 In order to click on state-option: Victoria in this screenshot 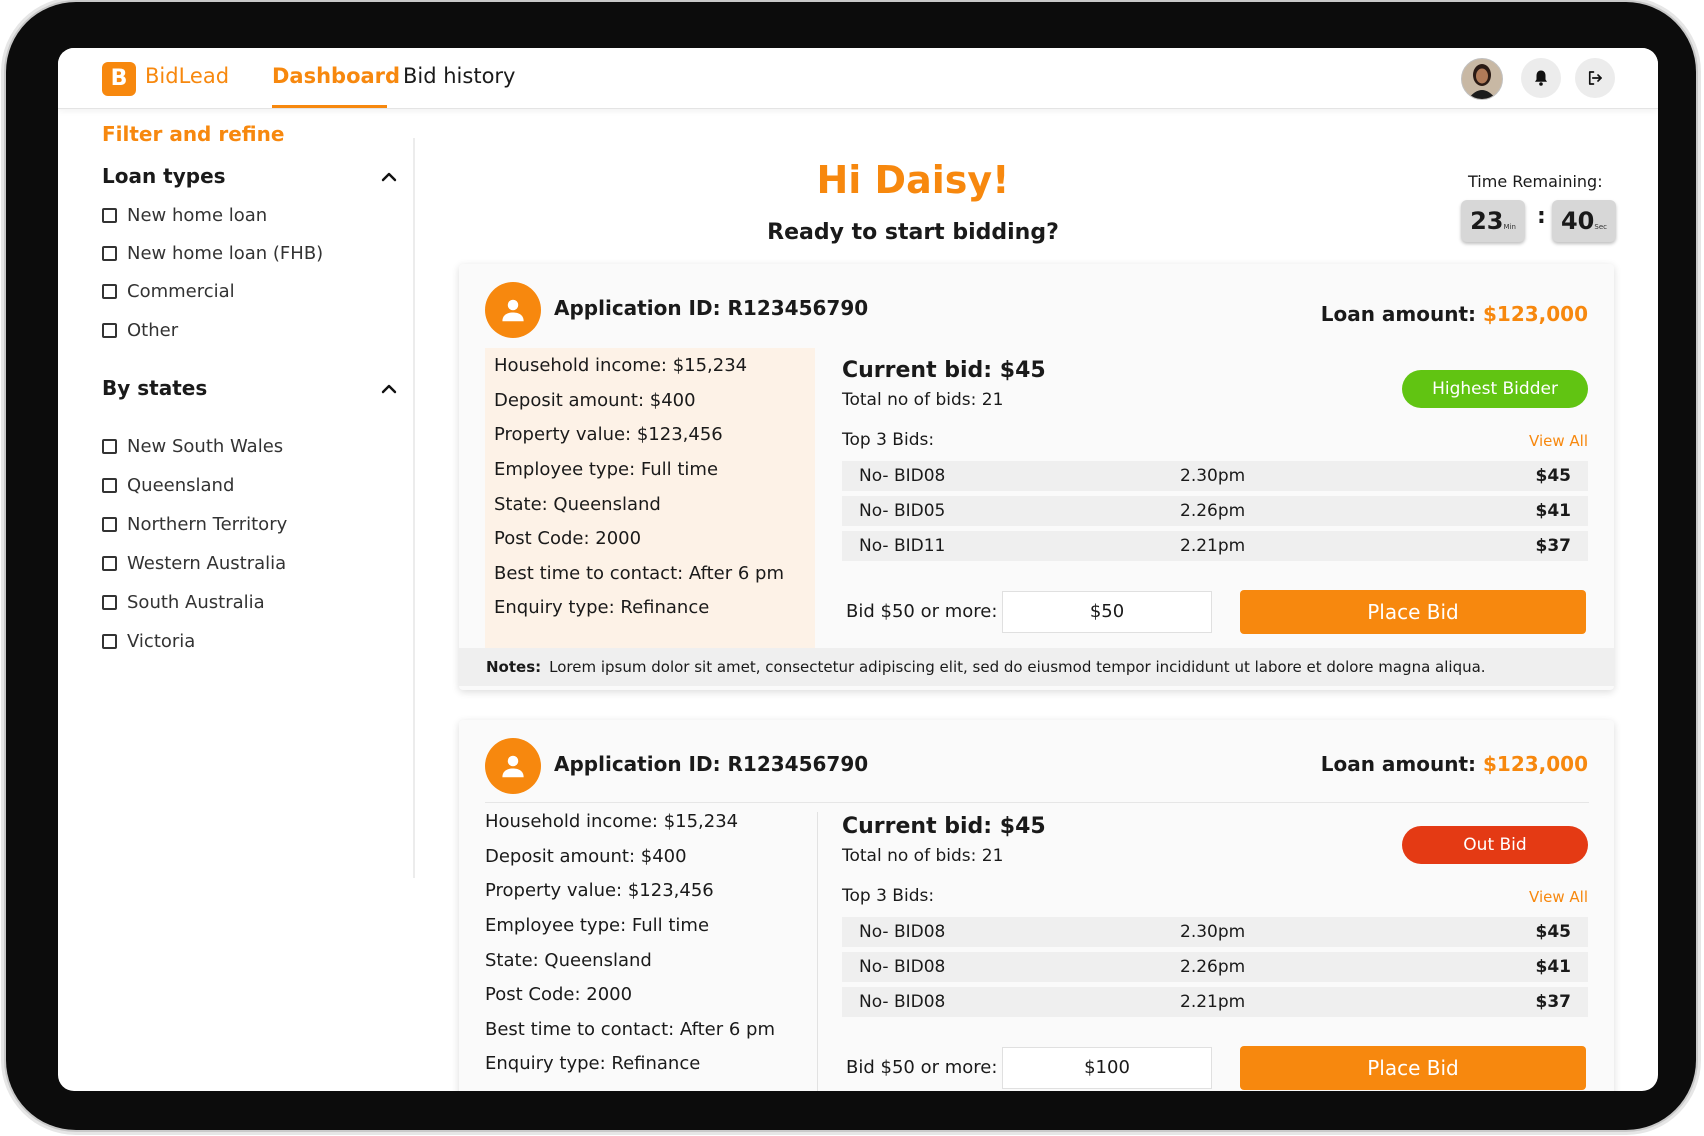, I will do `click(148, 641)`.